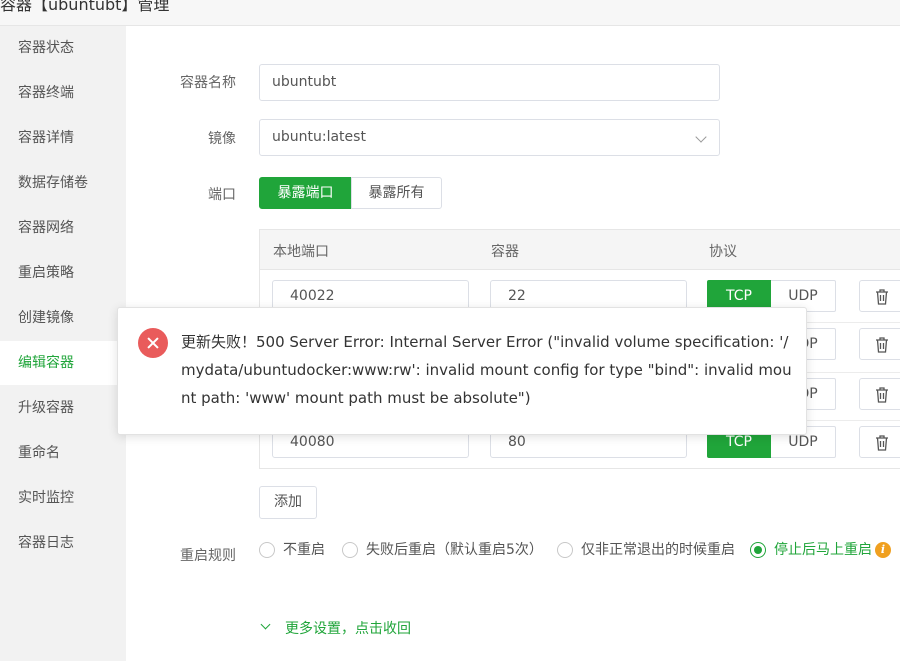  What do you see at coordinates (63, 408) in the screenshot?
I see `sidebar-item-upgrade: 升级容器` at bounding box center [63, 408].